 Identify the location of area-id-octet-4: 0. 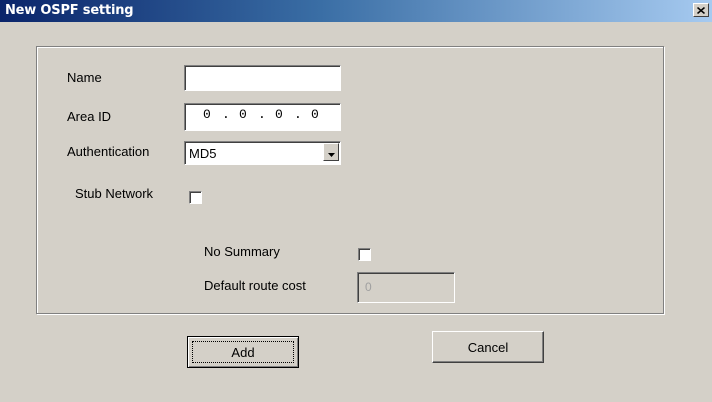
(315, 114).